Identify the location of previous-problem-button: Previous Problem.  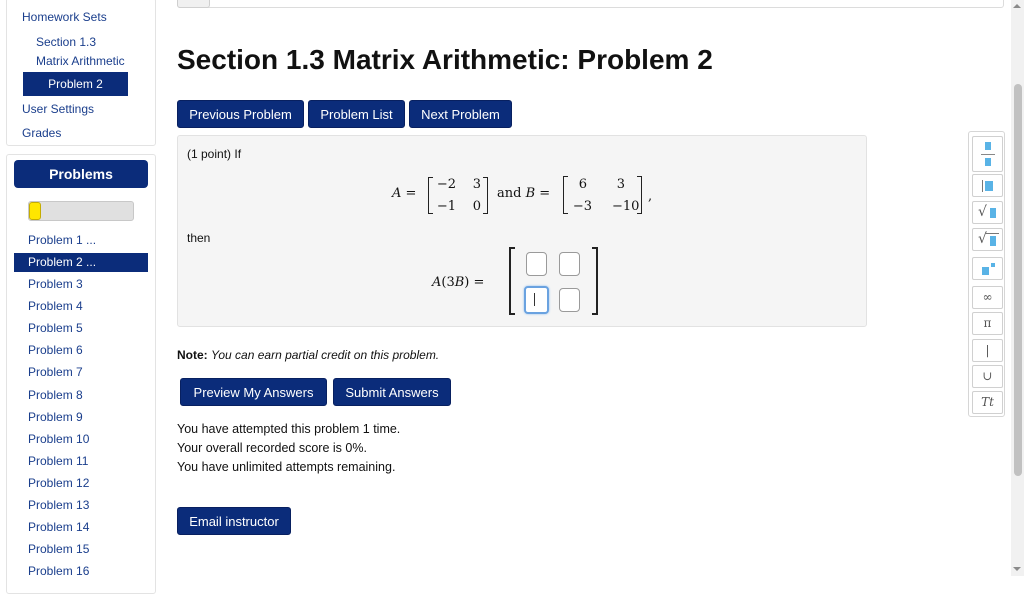
(240, 114).